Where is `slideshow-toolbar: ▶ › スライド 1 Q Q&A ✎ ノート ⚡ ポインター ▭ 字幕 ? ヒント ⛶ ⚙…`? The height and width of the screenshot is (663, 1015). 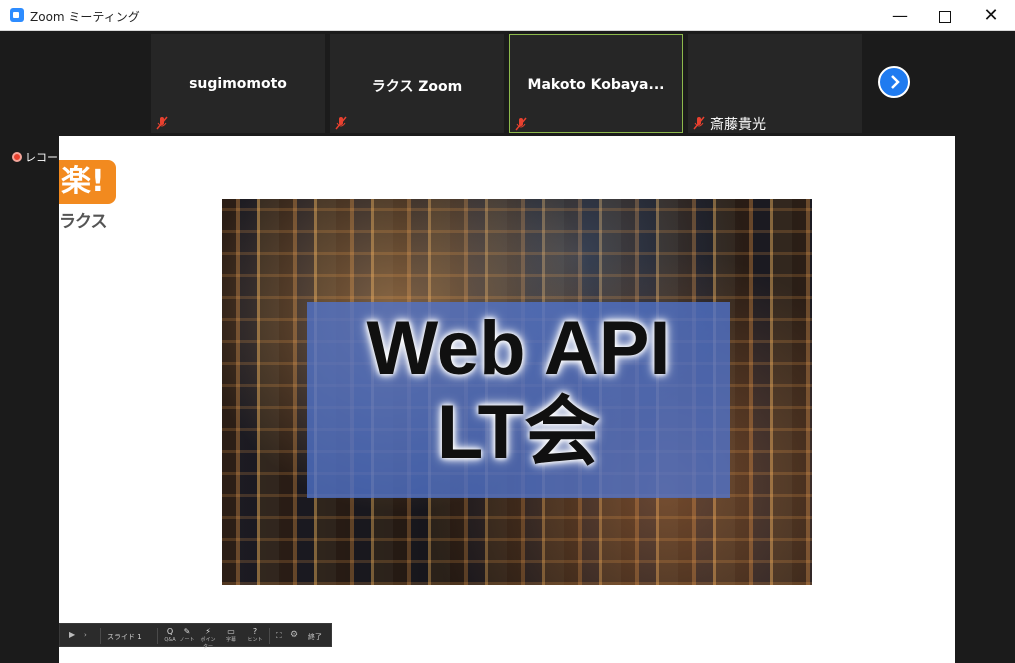 slideshow-toolbar: ▶ › スライド 1 Q Q&A ✎ ノート ⚡ ポインター ▭ 字幕 ? ヒント ⛶ ⚙… is located at coordinates (195, 636).